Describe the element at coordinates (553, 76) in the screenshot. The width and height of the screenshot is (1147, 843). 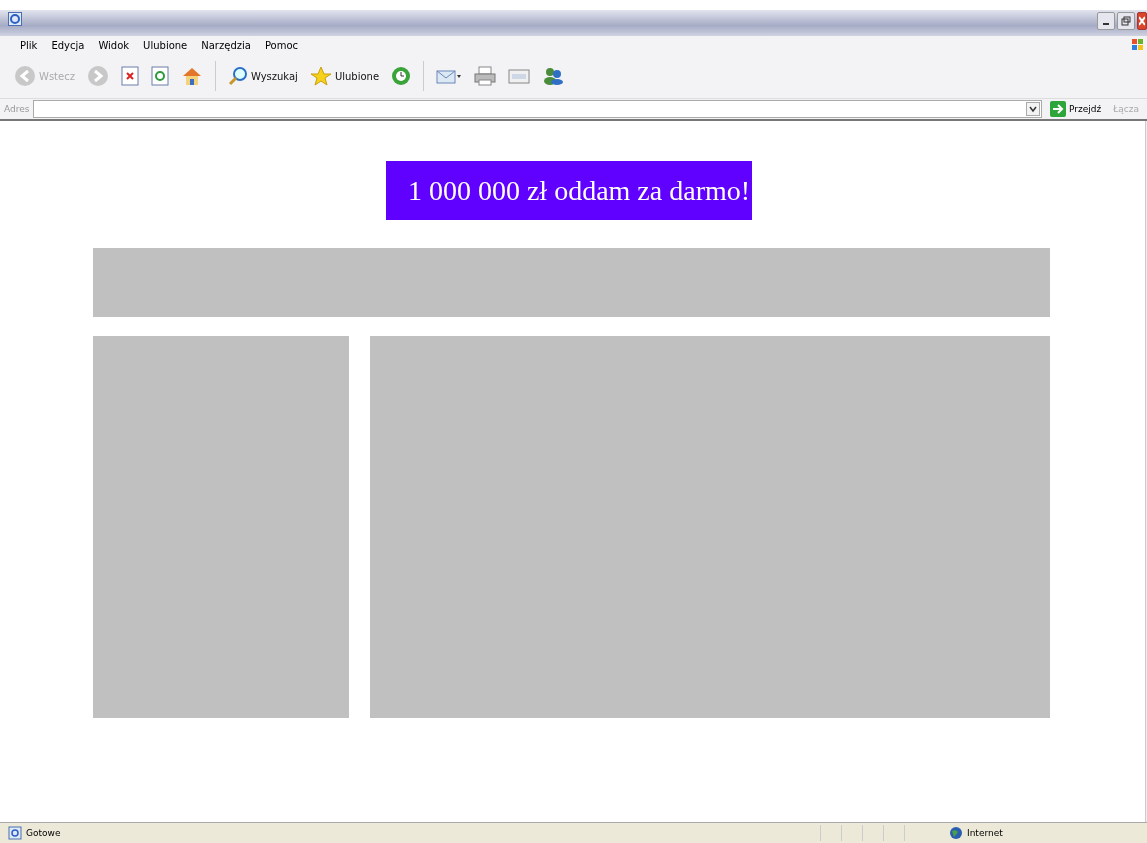
I see `messenger-icon` at that location.